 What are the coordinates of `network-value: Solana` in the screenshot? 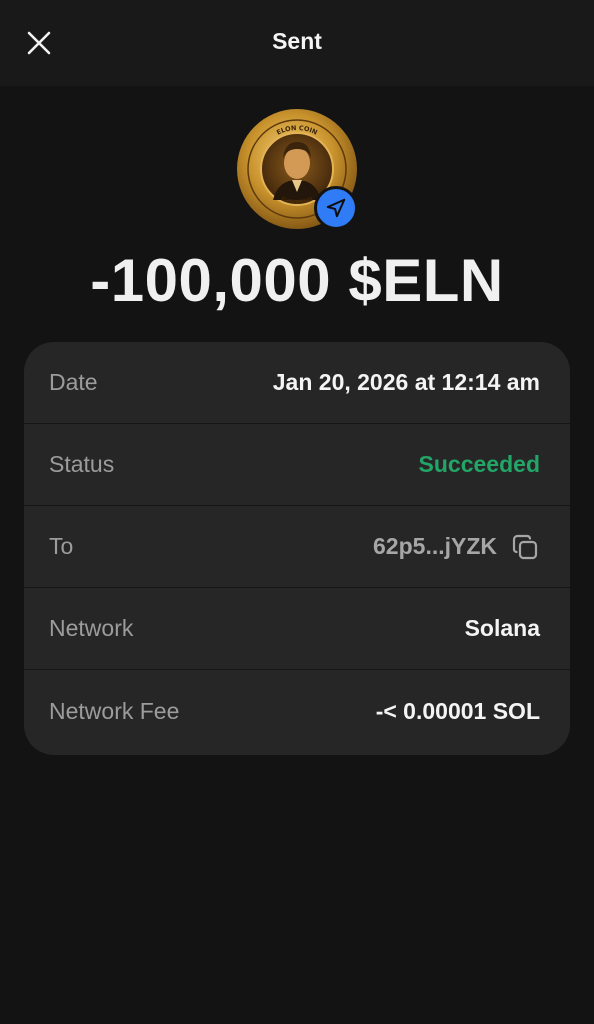 It's located at (502, 628).